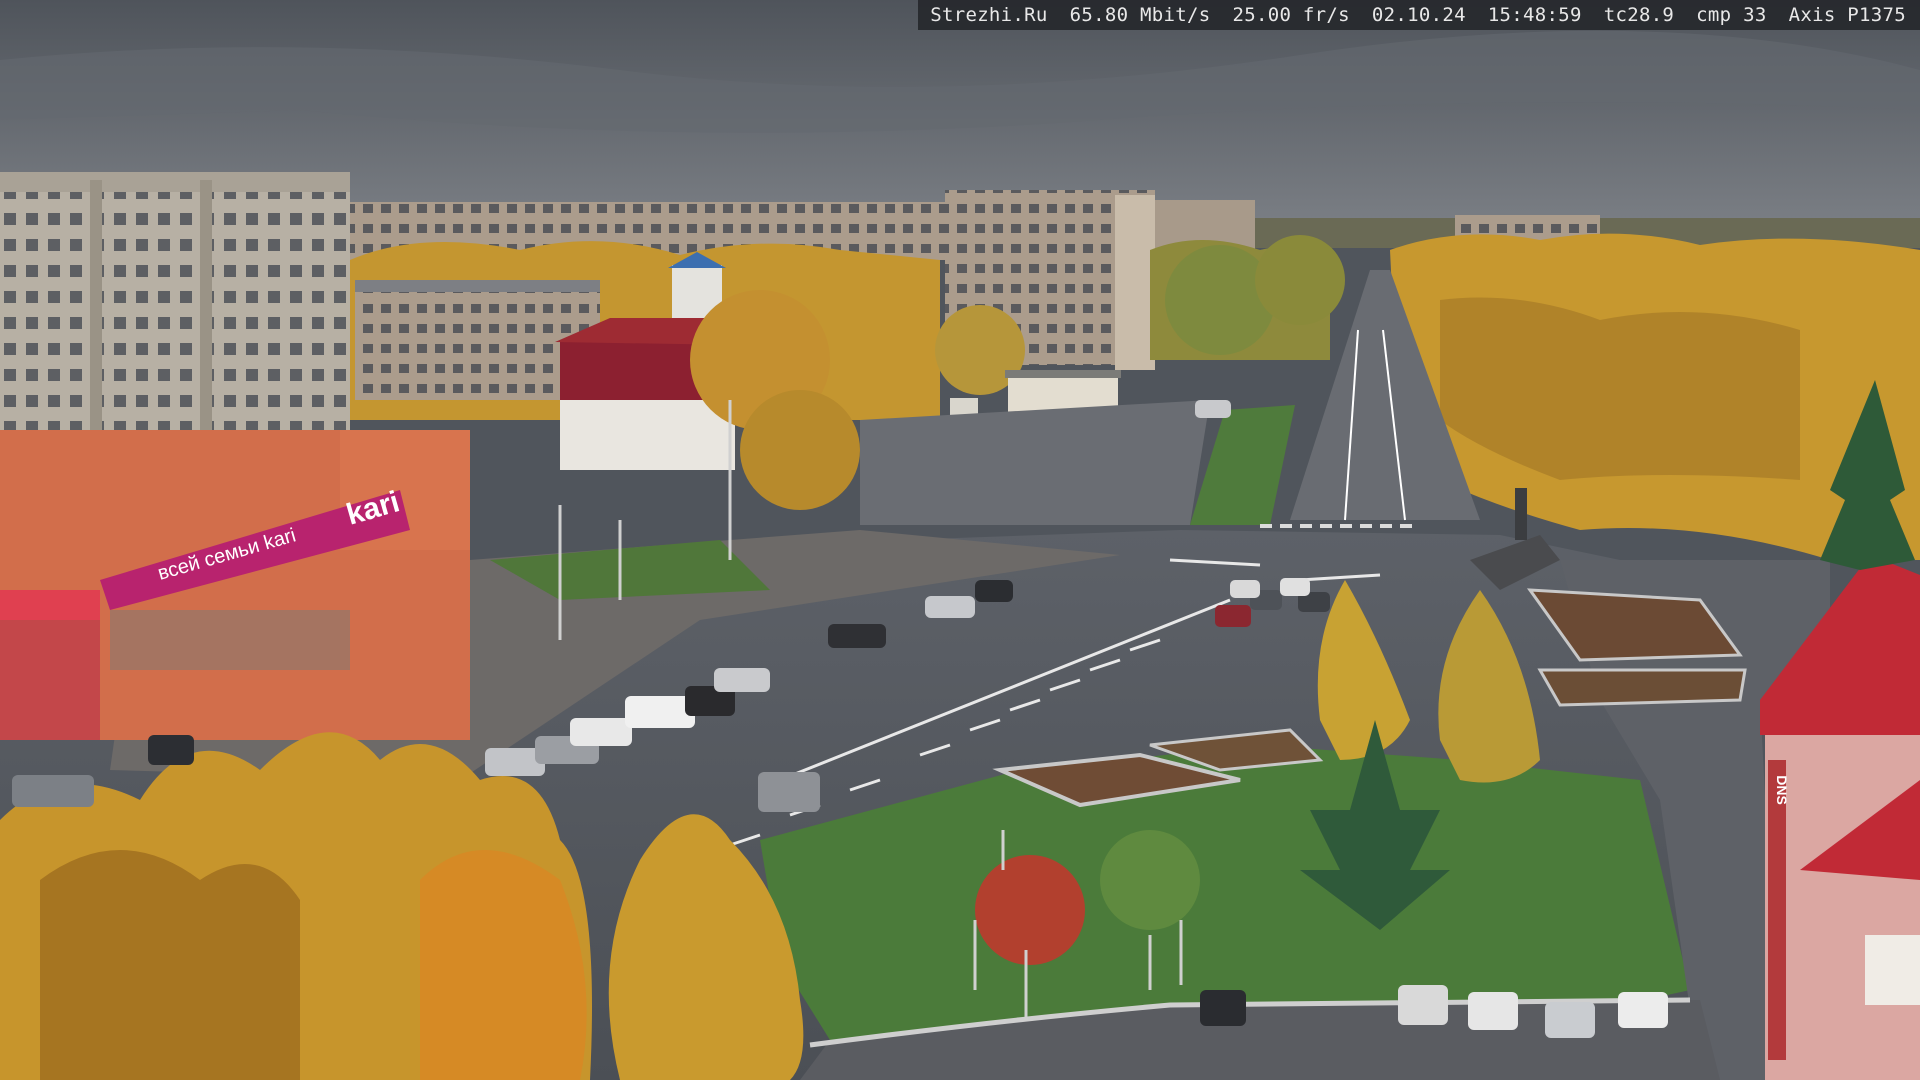  What do you see at coordinates (1521, 514) in the screenshot?
I see `monument-statue` at bounding box center [1521, 514].